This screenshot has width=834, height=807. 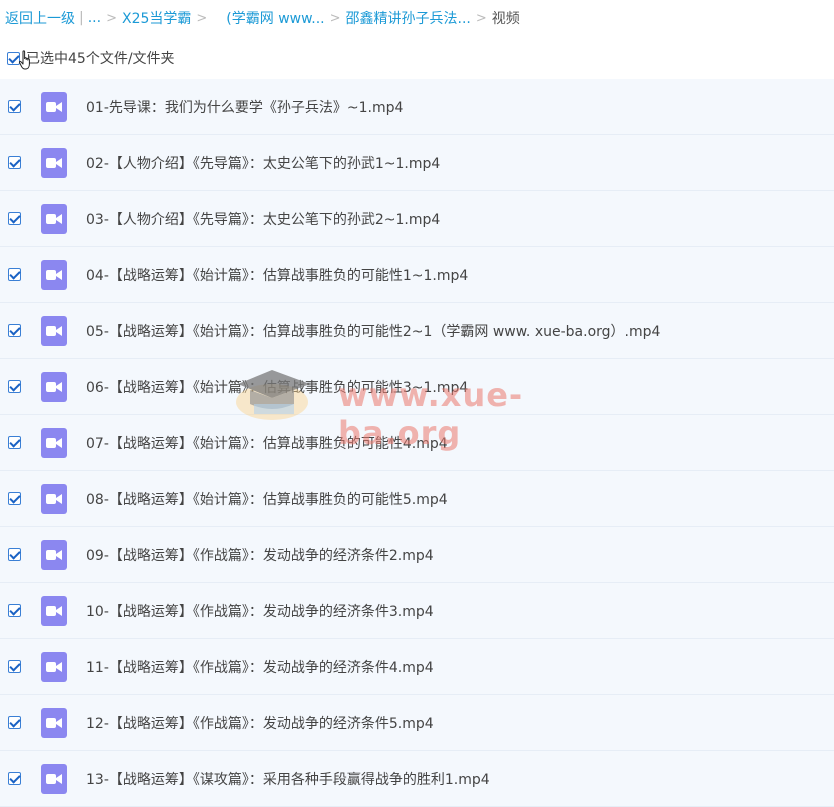 What do you see at coordinates (417, 58) in the screenshot?
I see `selection-bar: 已选中45个文件/文件夹` at bounding box center [417, 58].